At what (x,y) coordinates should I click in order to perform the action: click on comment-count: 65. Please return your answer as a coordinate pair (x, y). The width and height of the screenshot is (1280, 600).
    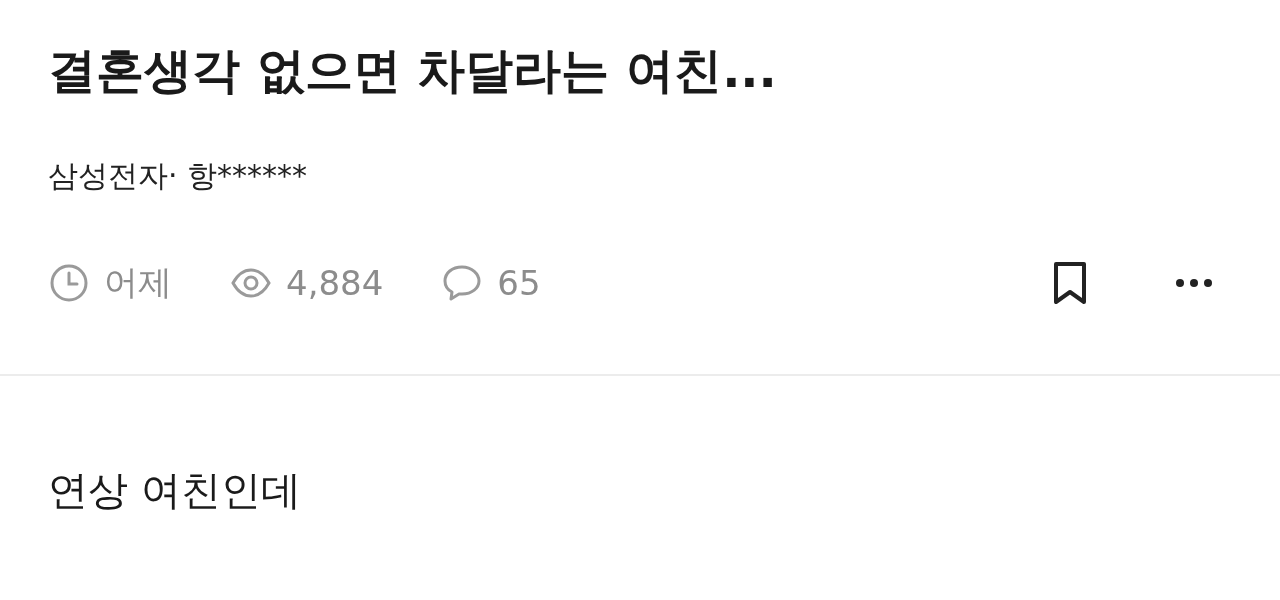
    Looking at the image, I should click on (519, 283).